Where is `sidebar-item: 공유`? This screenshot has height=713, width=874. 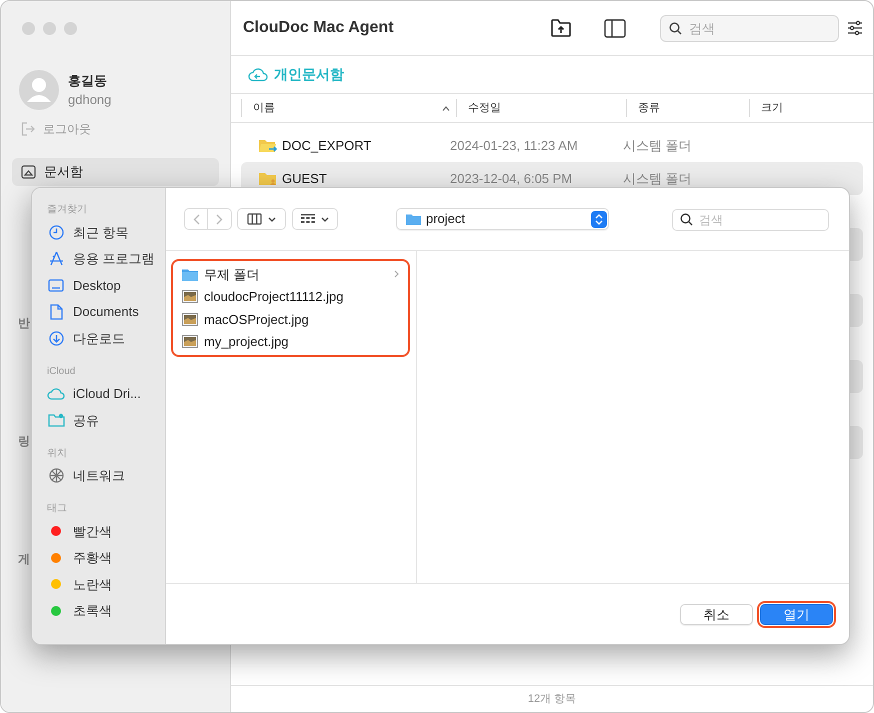
sidebar-item: 공유 is located at coordinates (73, 420).